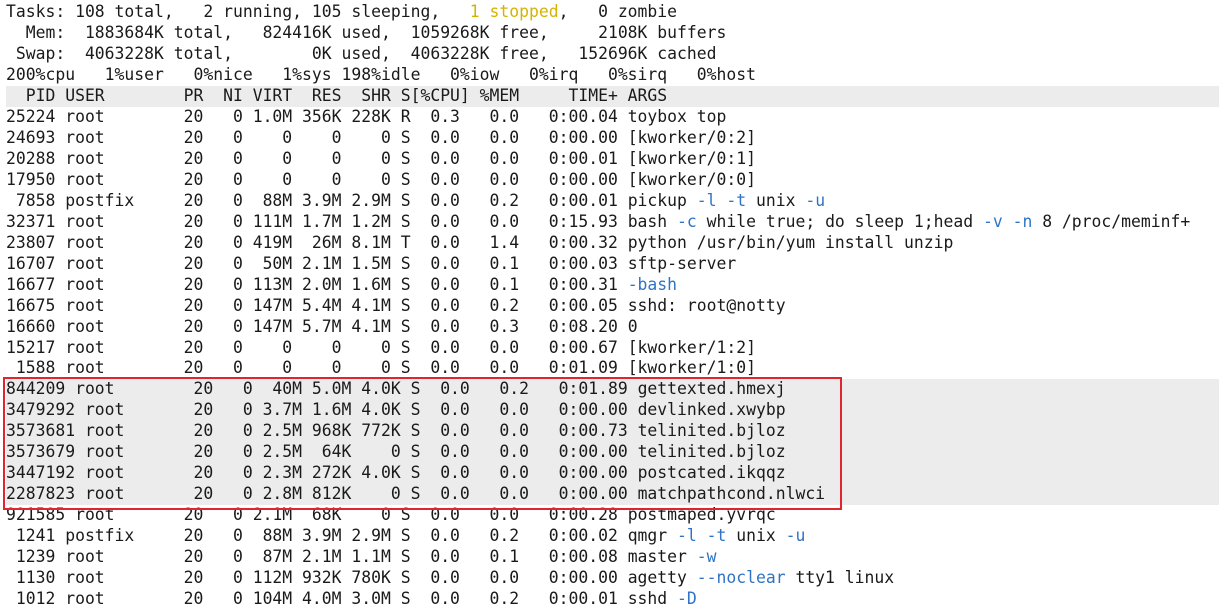 This screenshot has width=1219, height=613. I want to click on arg-text: agetty, so click(662, 578).